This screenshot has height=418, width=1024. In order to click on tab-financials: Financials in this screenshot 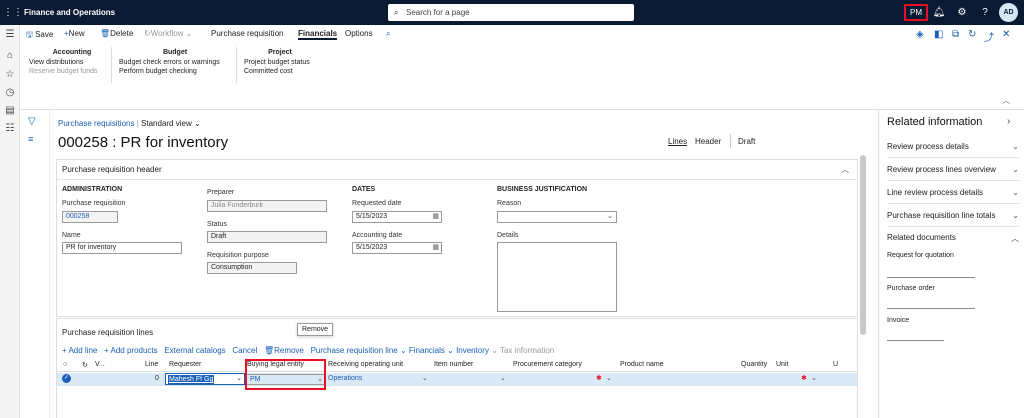, I will do `click(318, 34)`.